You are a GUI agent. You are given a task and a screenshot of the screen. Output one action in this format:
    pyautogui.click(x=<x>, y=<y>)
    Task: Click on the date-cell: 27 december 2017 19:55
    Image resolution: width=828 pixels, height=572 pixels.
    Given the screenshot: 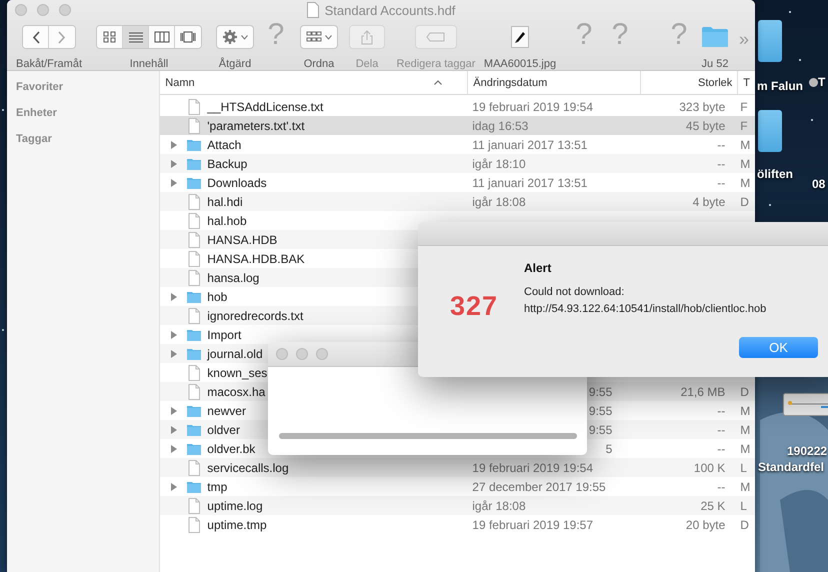 What is the action you would take?
    pyautogui.click(x=539, y=487)
    